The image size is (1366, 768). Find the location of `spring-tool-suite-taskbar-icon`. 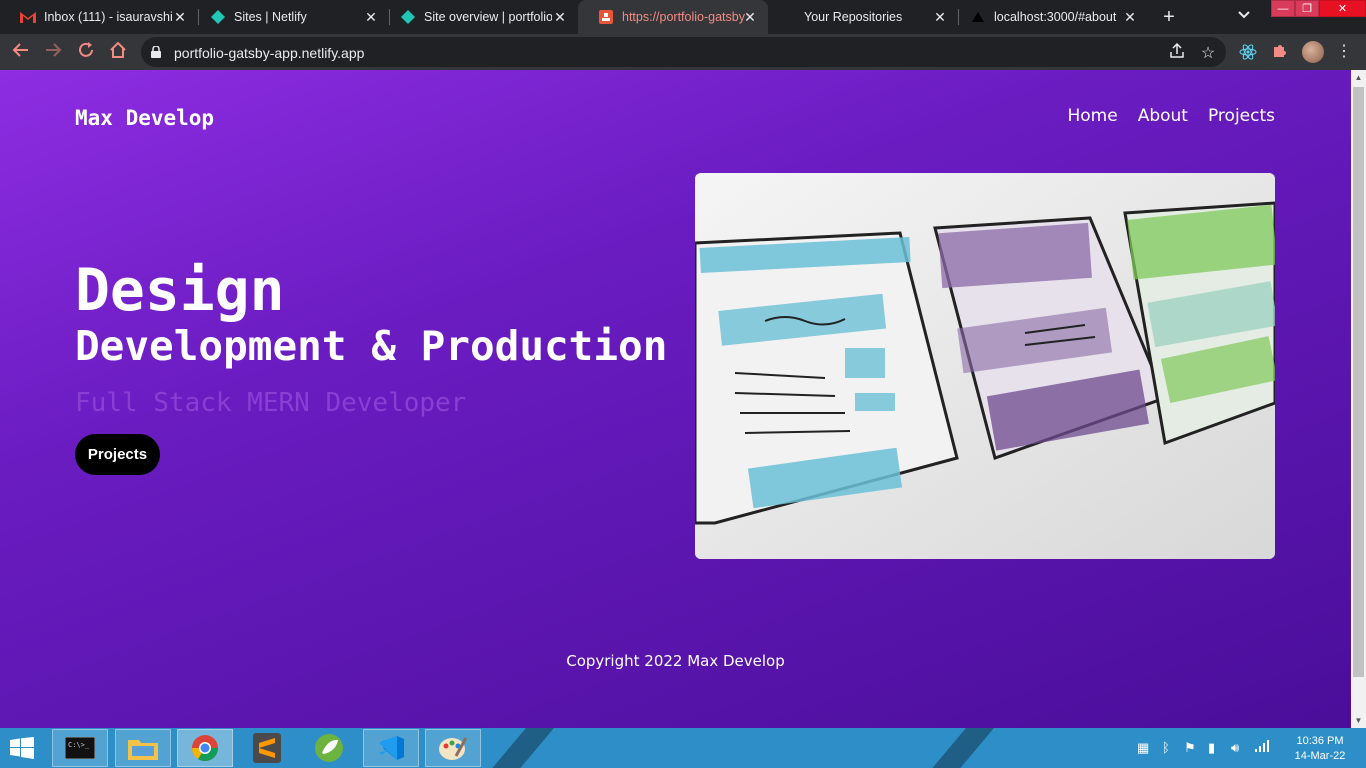

spring-tool-suite-taskbar-icon is located at coordinates (329, 748).